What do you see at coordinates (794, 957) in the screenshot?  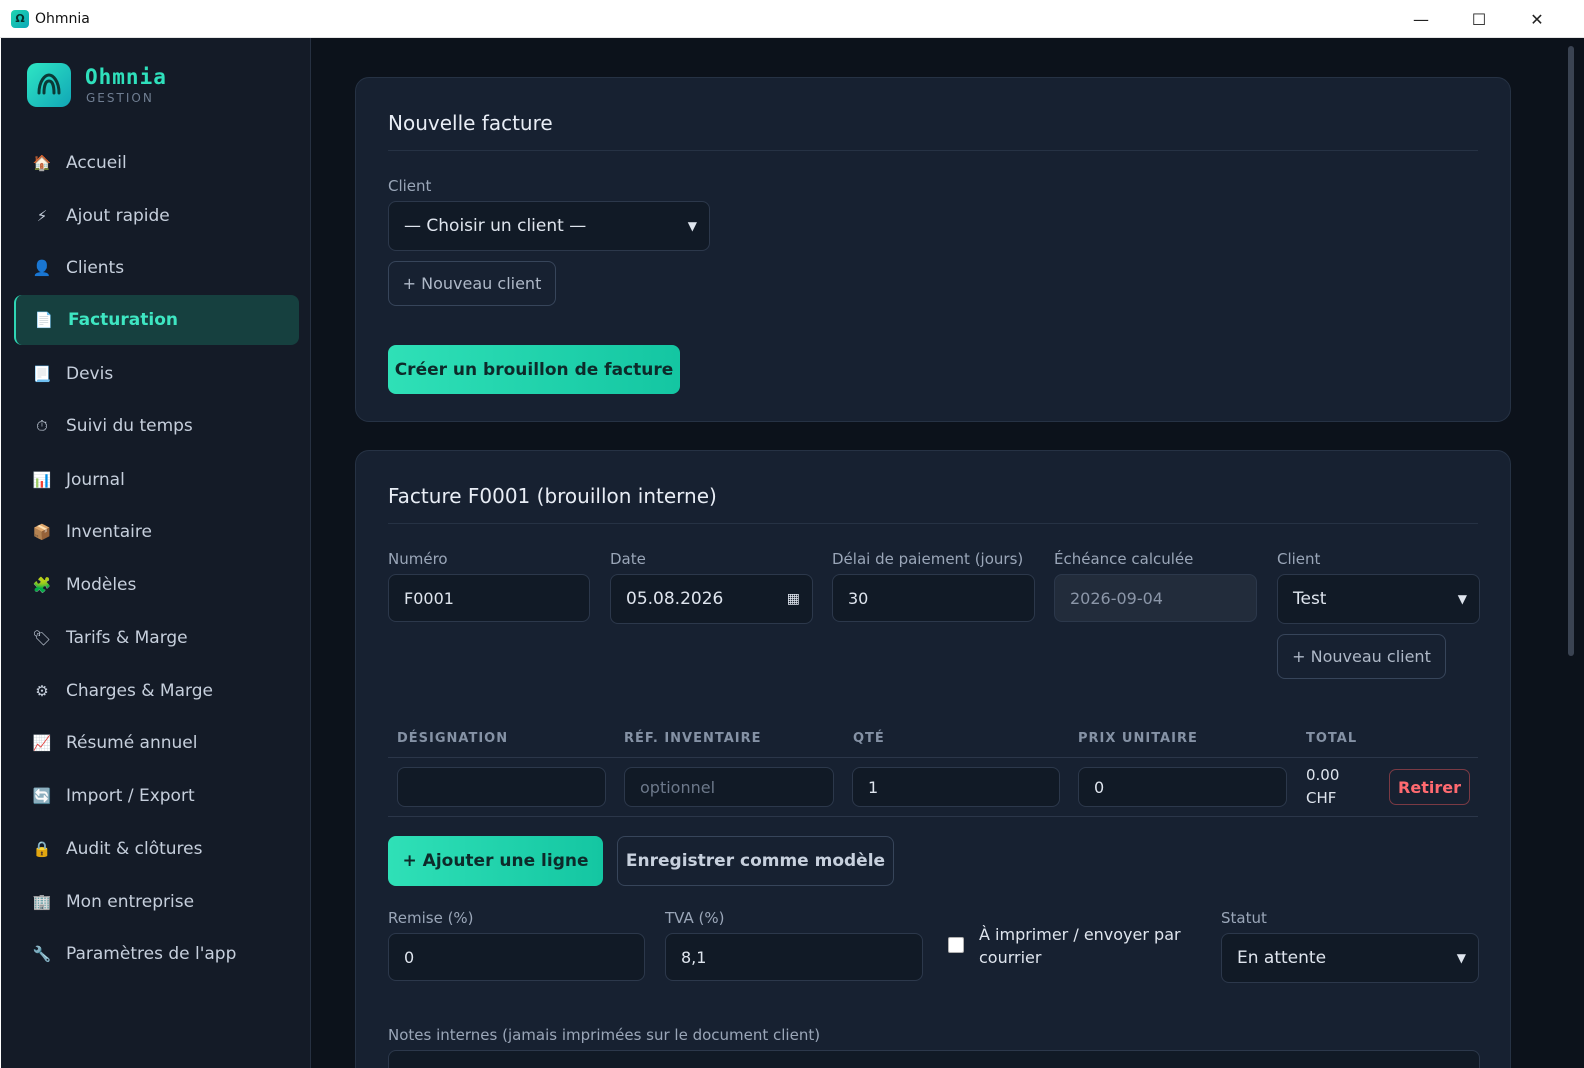 I see `vat-input: 8,1` at bounding box center [794, 957].